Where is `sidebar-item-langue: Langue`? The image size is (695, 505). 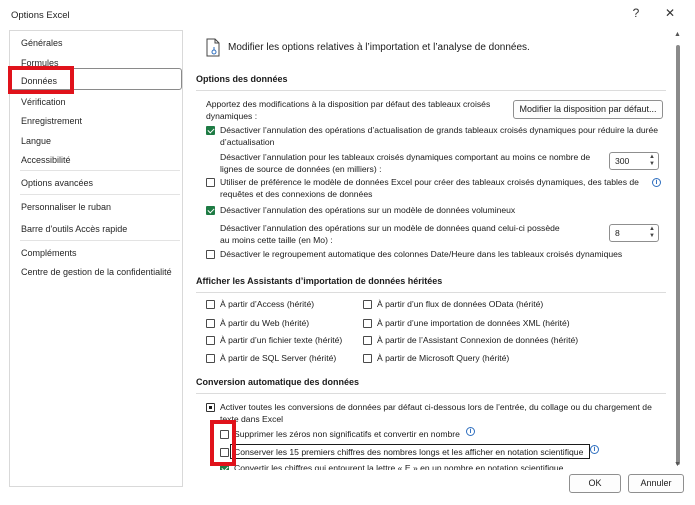
sidebar-item-langue: Langue is located at coordinates (36, 141).